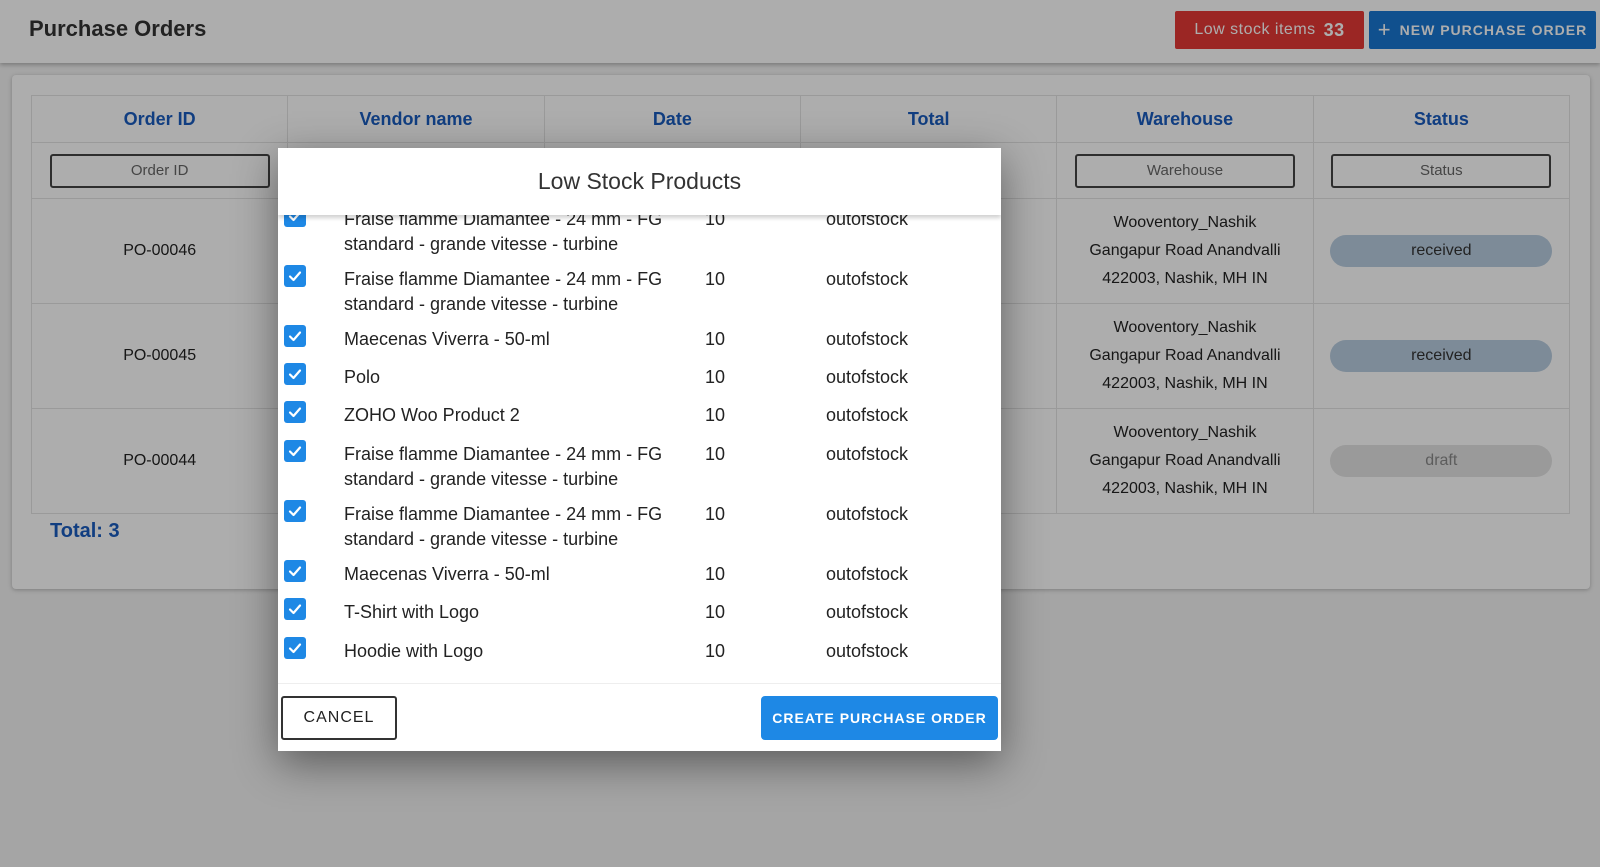 The height and width of the screenshot is (867, 1600). What do you see at coordinates (339, 718) in the screenshot?
I see `cancel-button: CANCEL` at bounding box center [339, 718].